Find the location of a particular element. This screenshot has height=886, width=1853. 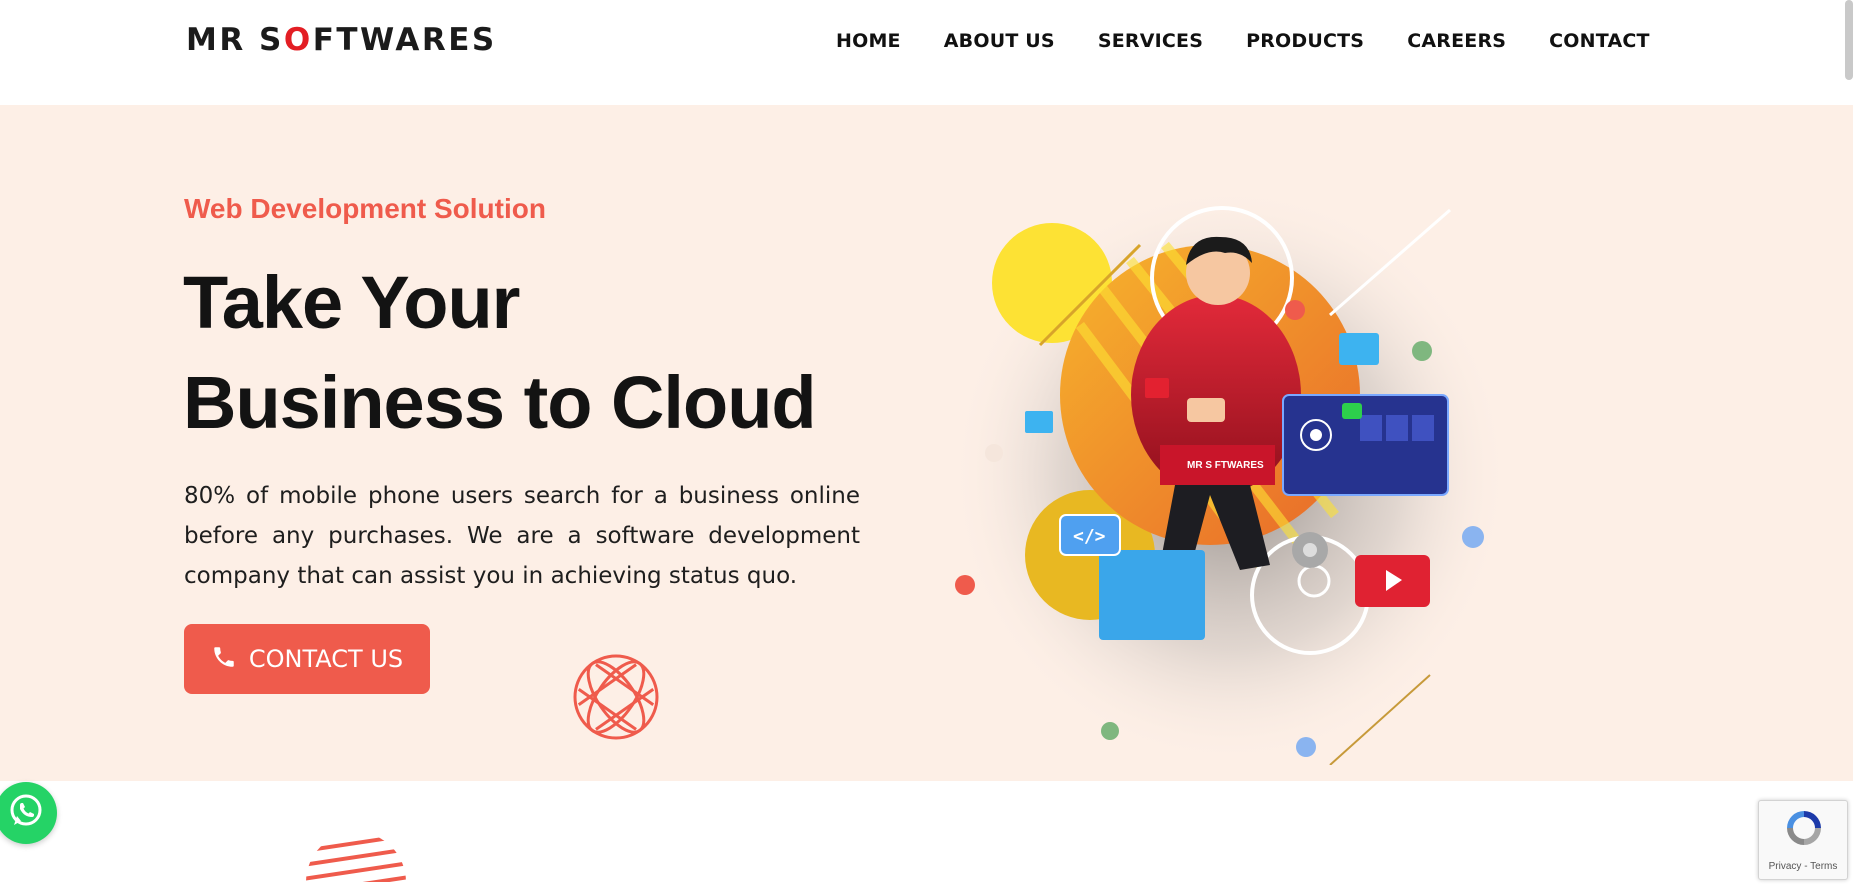

contact-us-label: CONTACT US is located at coordinates (326, 659).